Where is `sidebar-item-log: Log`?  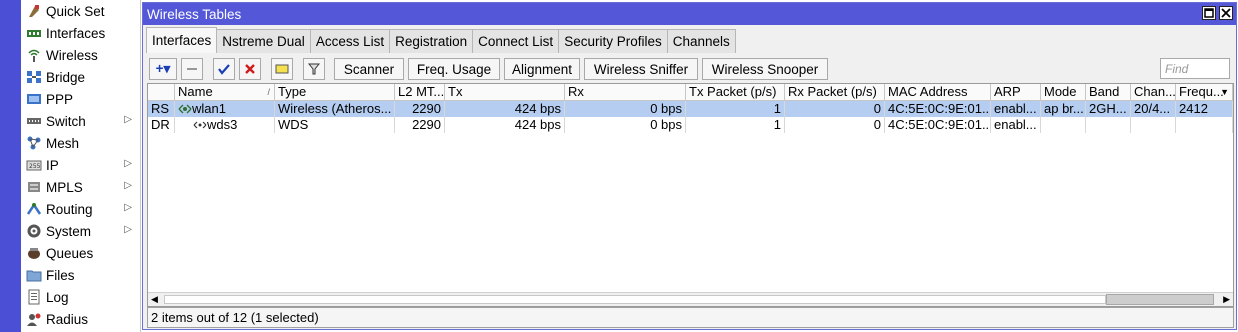 sidebar-item-log: Log is located at coordinates (80, 297).